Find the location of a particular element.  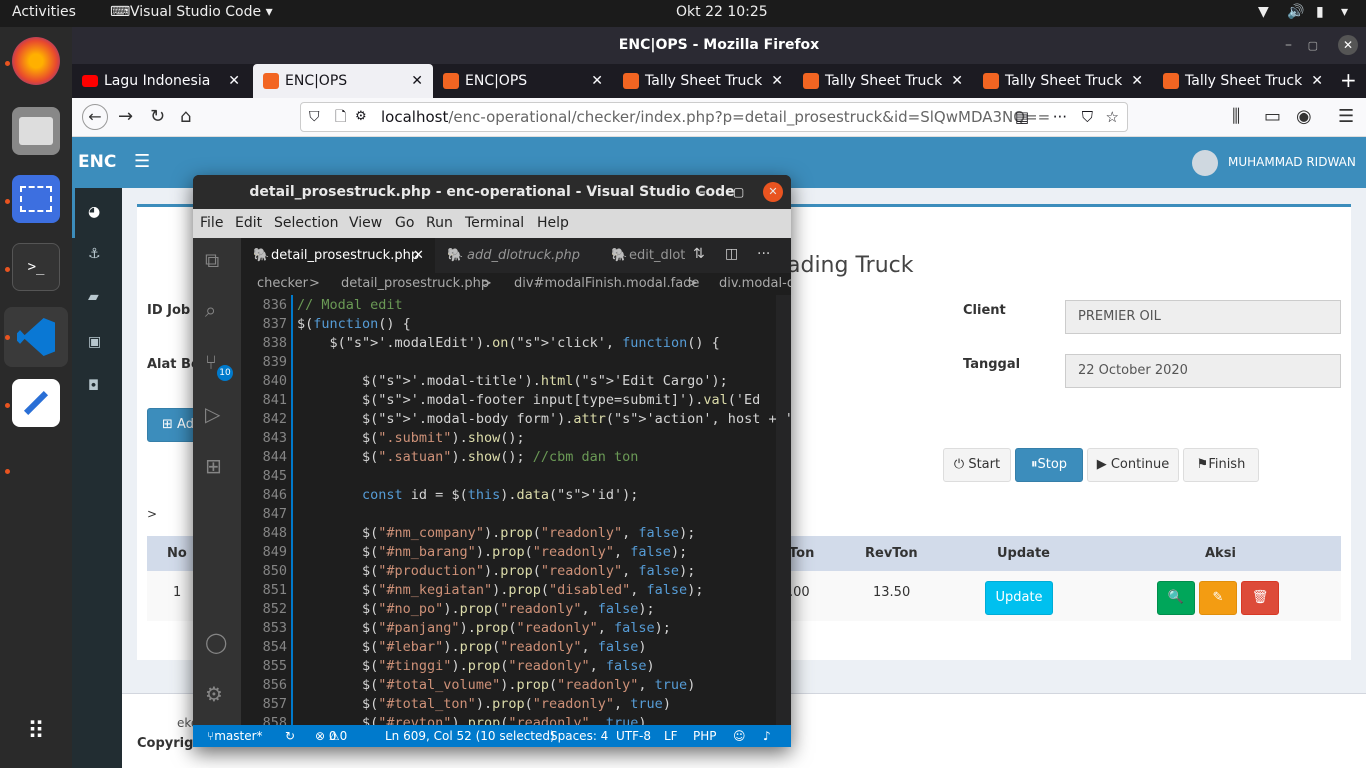

start-button: ⏻ Start is located at coordinates (977, 465).